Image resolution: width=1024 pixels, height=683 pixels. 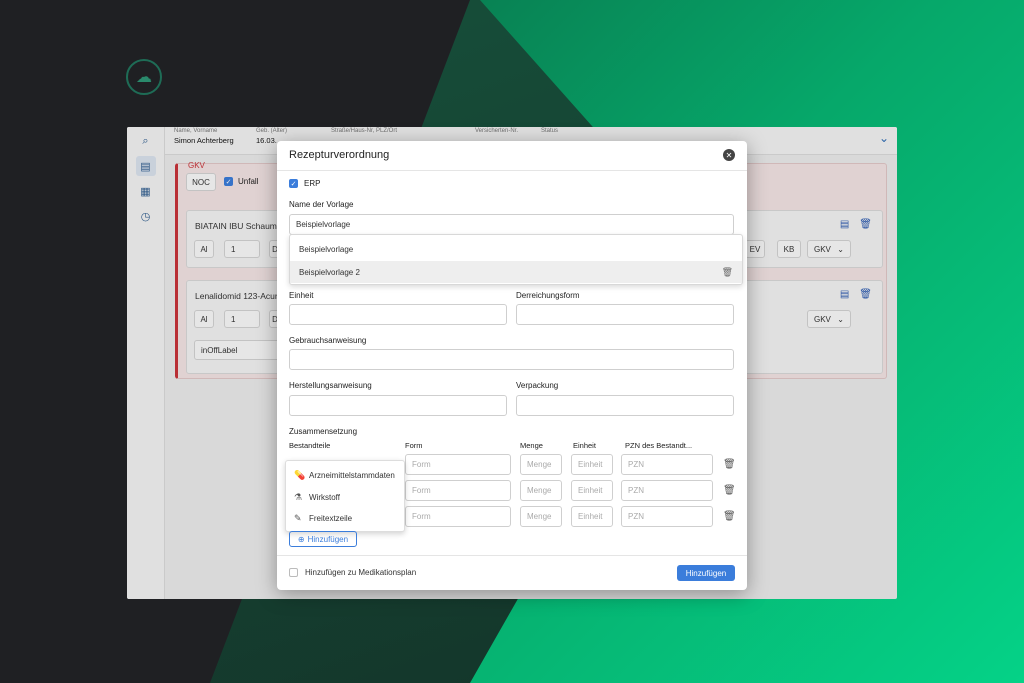 I want to click on med-plan-label: Hinzufügen zu Medikationsplan, so click(x=361, y=572).